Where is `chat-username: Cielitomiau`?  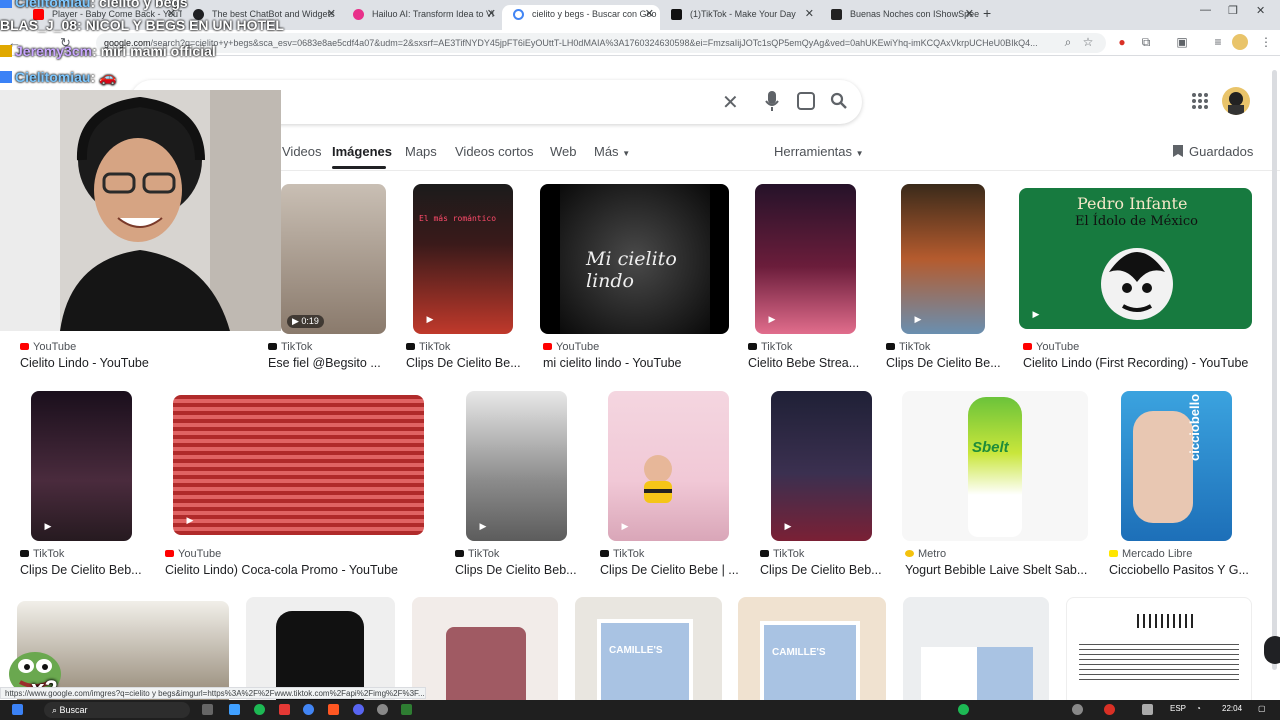
chat-username: Cielitomiau is located at coordinates (53, 5).